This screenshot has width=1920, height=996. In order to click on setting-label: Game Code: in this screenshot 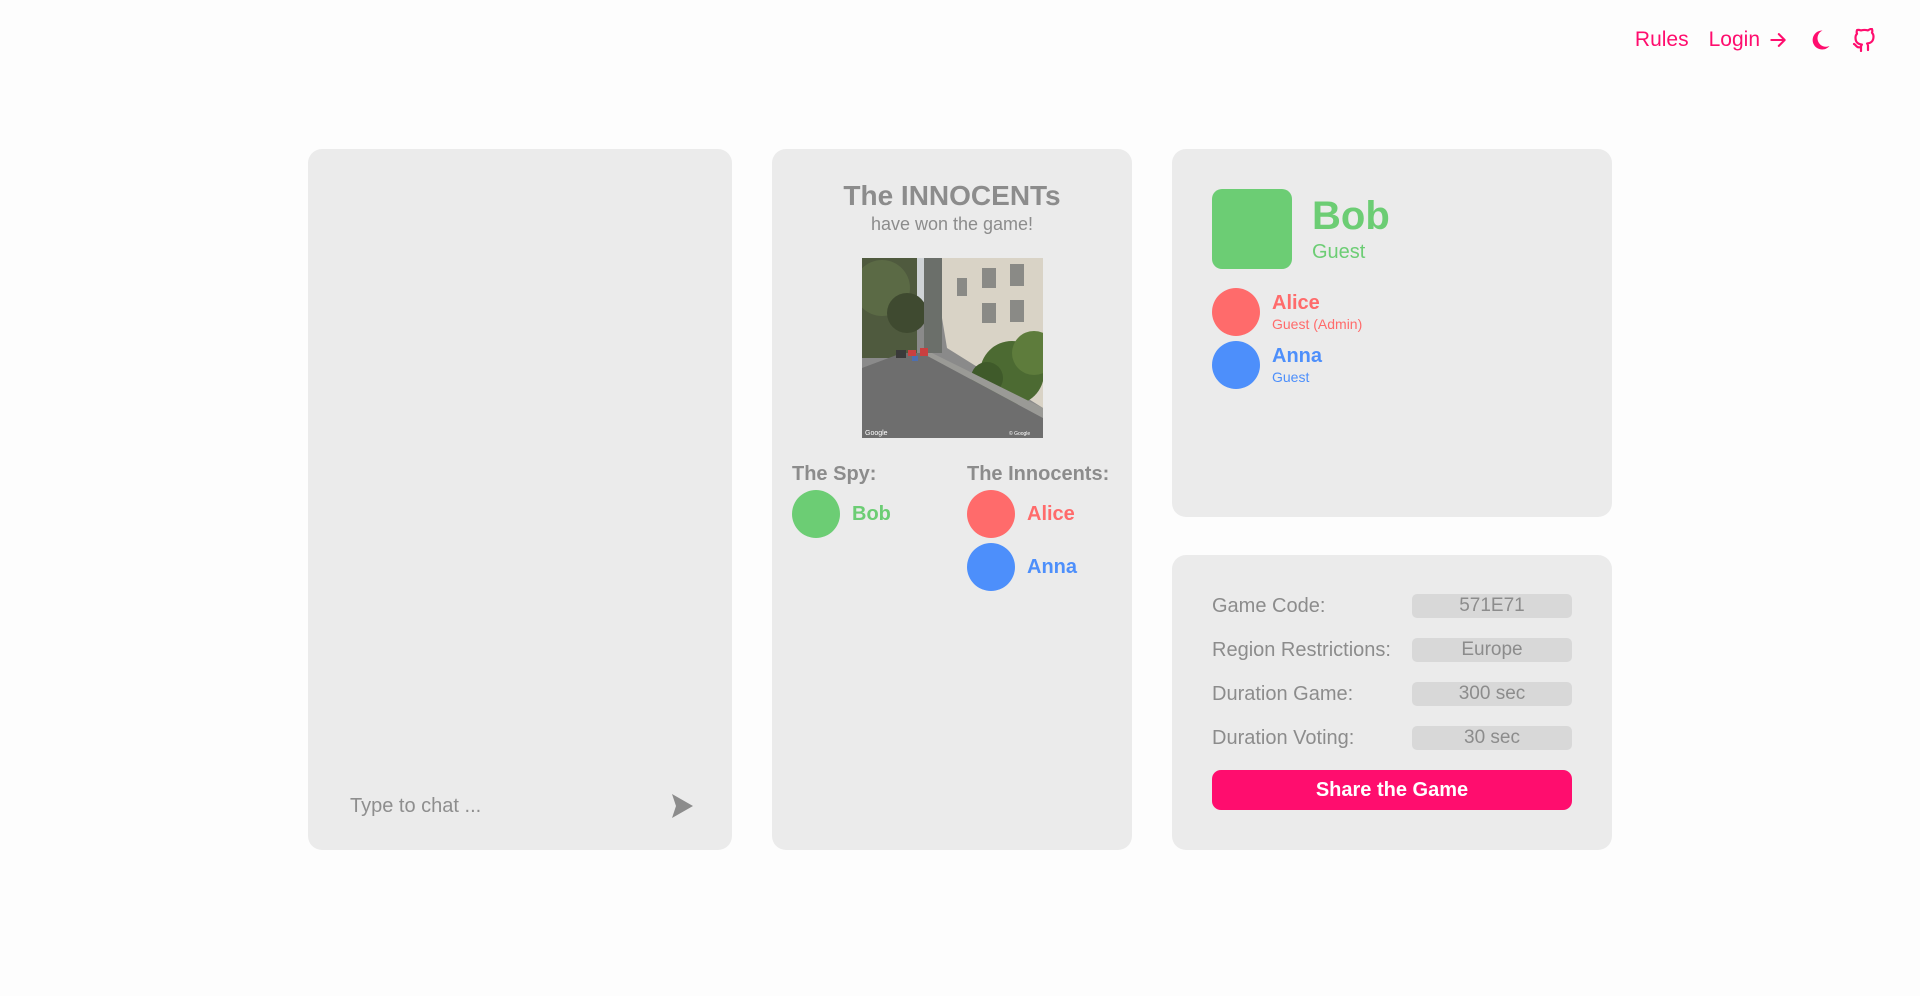, I will do `click(1269, 605)`.